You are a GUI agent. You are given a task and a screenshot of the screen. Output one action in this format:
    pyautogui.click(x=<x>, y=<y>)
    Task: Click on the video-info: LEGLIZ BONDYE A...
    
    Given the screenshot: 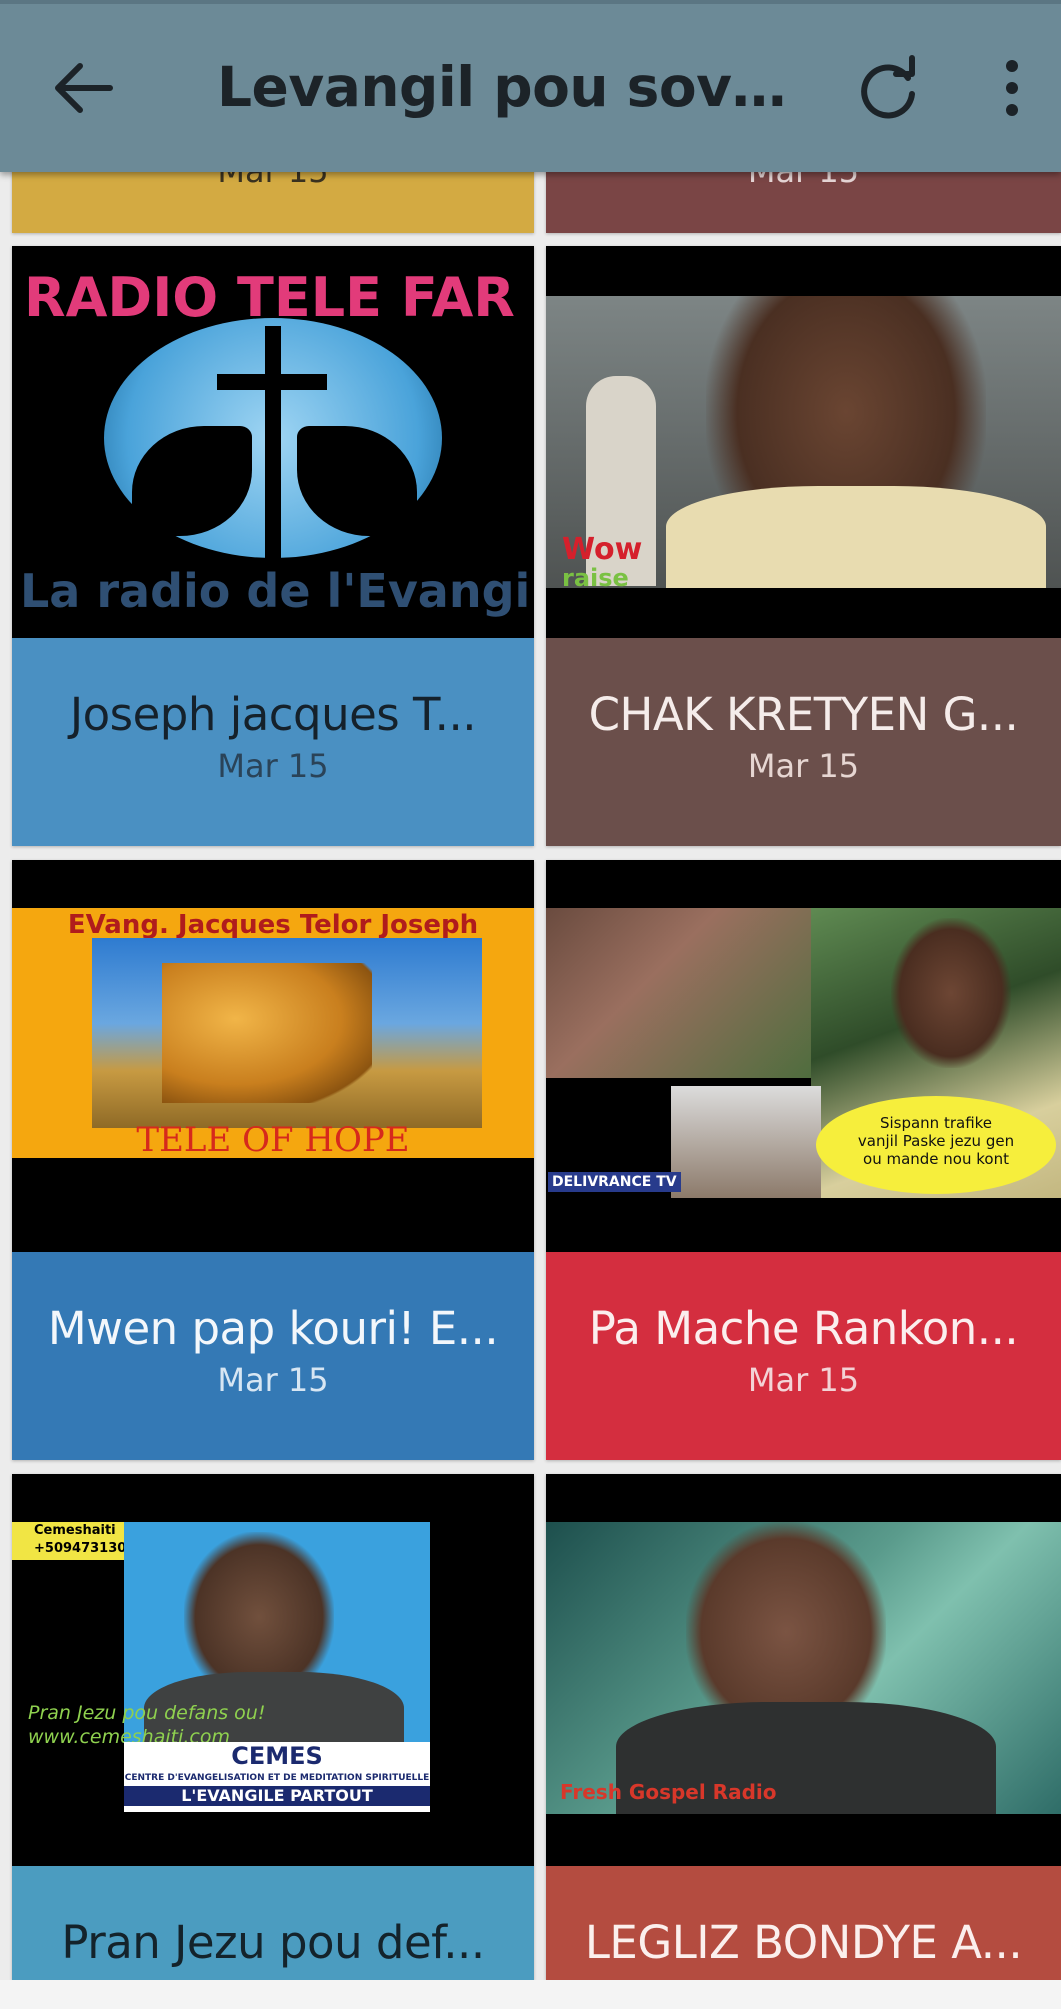 What is the action you would take?
    pyautogui.click(x=803, y=1923)
    